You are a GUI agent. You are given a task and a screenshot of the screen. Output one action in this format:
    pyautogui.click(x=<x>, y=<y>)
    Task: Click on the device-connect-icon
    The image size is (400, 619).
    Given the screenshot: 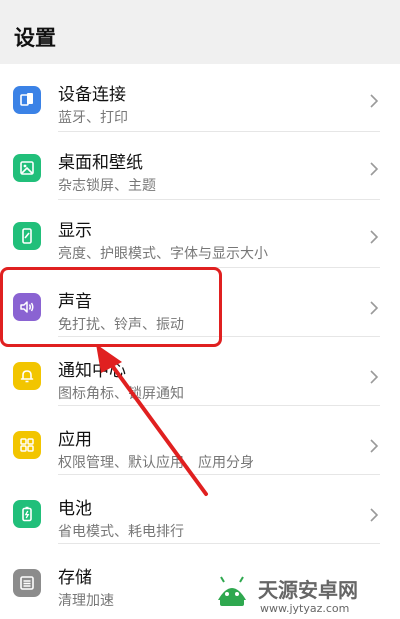 What is the action you would take?
    pyautogui.click(x=27, y=100)
    